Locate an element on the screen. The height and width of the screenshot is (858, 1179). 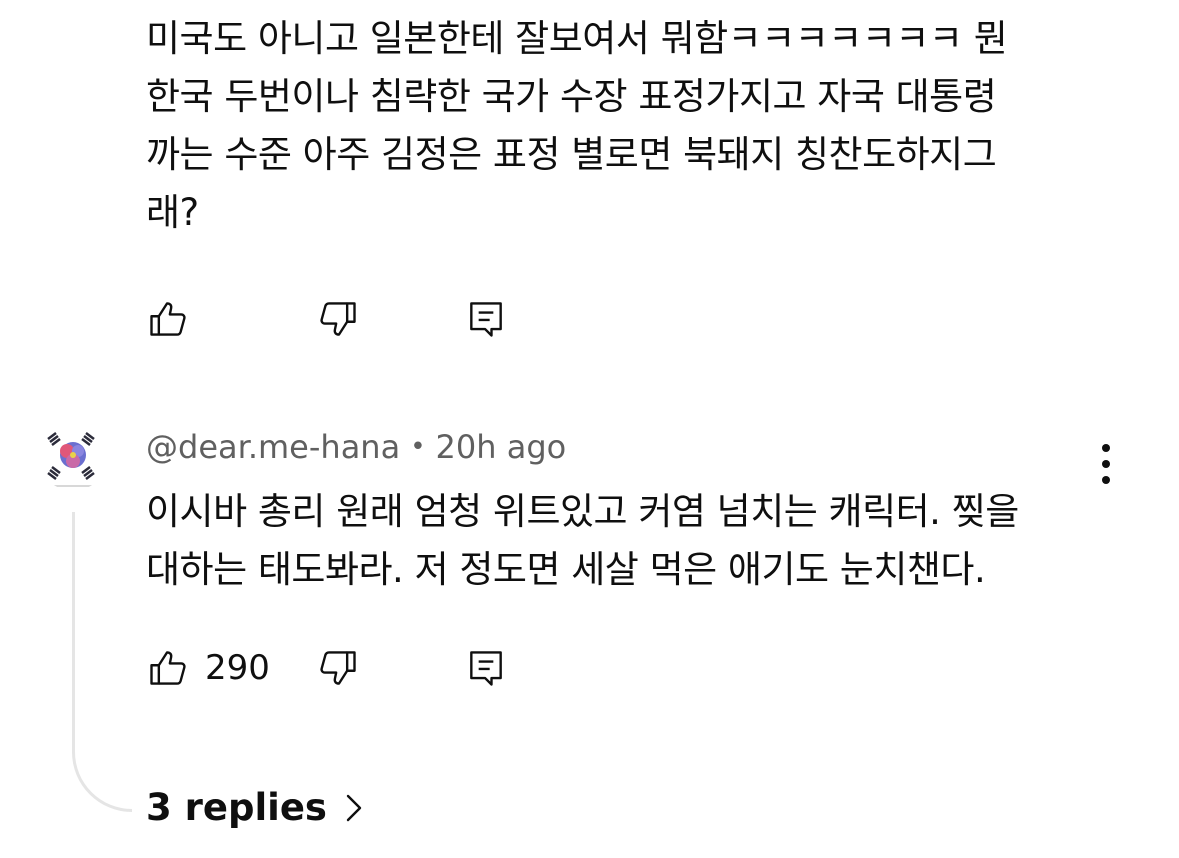
comment2-reply-button is located at coordinates (486, 668).